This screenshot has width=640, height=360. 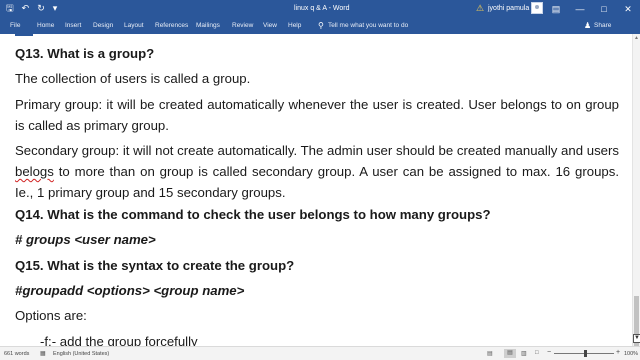 I want to click on tab-references: References, so click(x=171, y=25).